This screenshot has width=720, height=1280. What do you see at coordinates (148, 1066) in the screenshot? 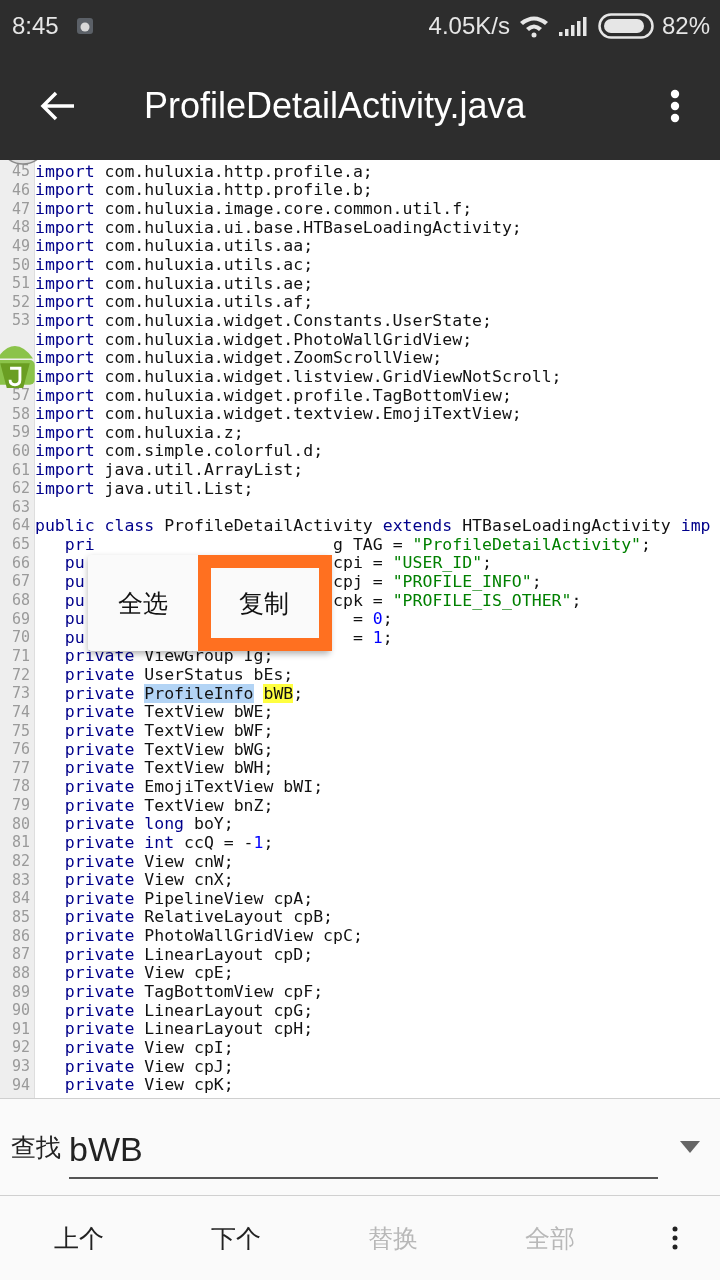
I see `code-line: private View cpJ;` at bounding box center [148, 1066].